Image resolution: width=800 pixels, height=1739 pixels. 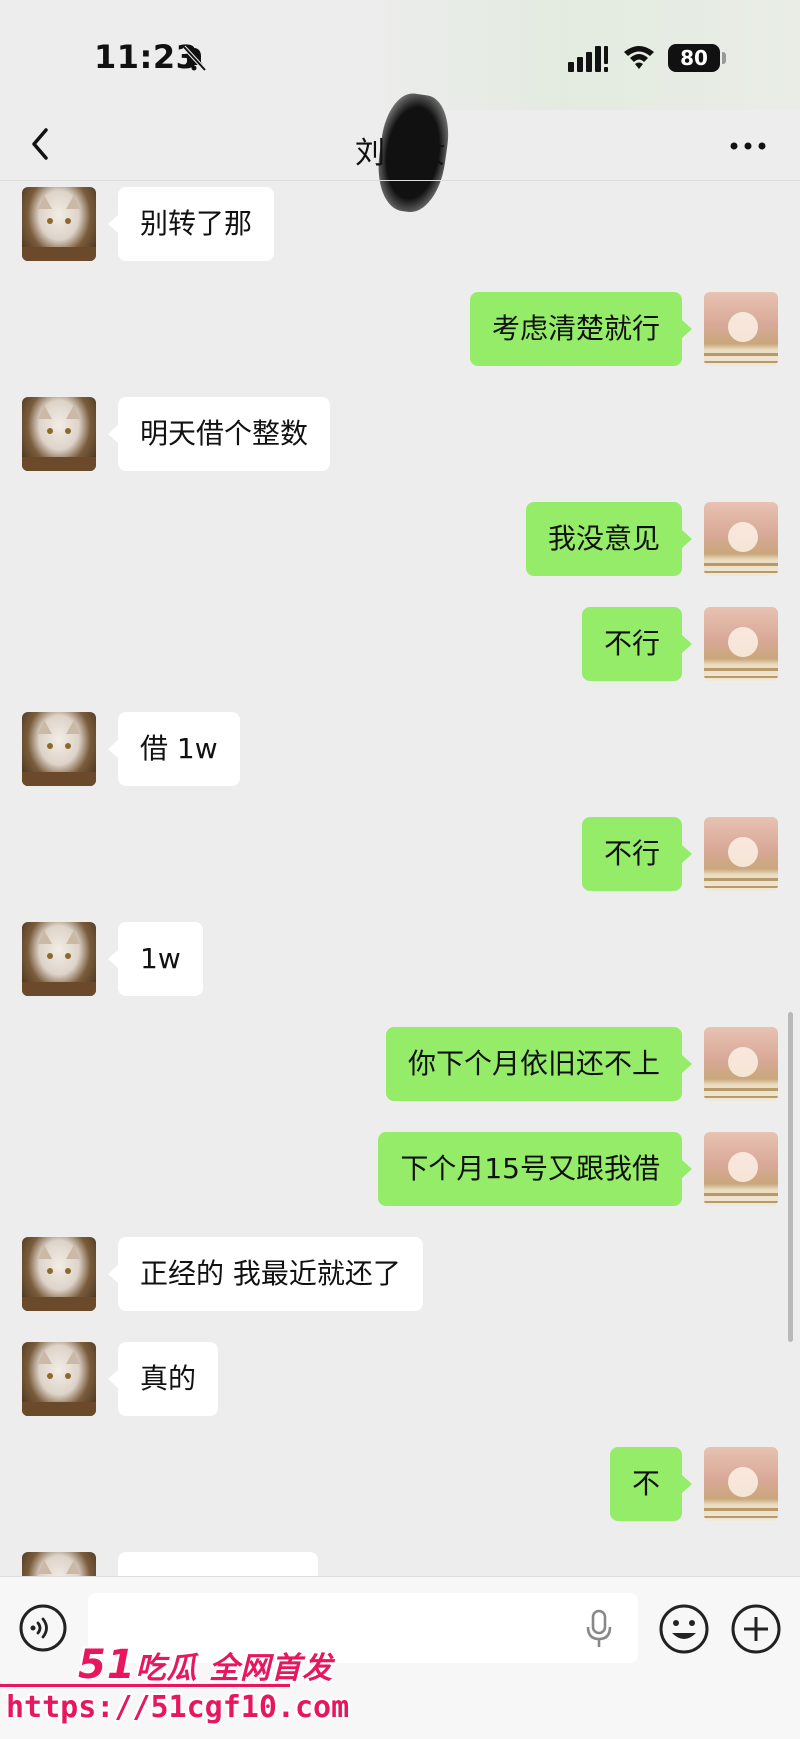 I want to click on message-bubble: 我没意见, so click(x=609, y=539).